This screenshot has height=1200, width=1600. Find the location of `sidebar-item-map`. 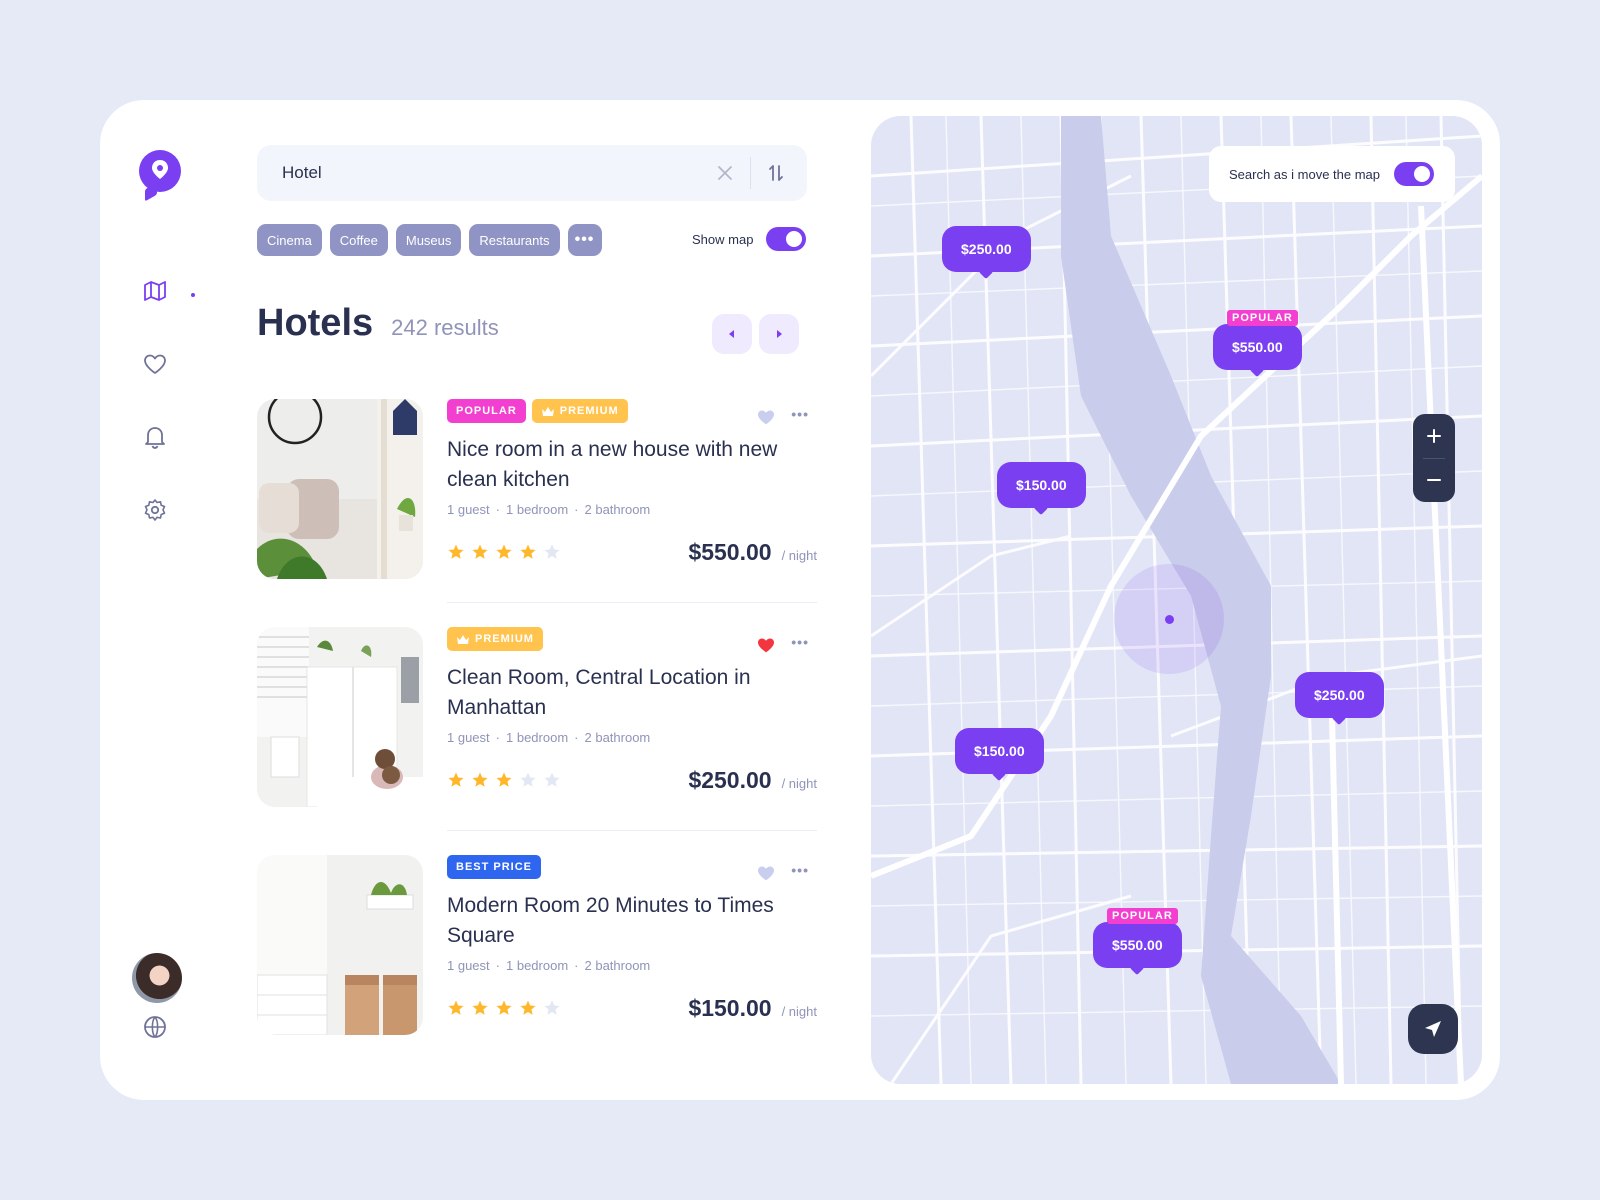

sidebar-item-map is located at coordinates (155, 291).